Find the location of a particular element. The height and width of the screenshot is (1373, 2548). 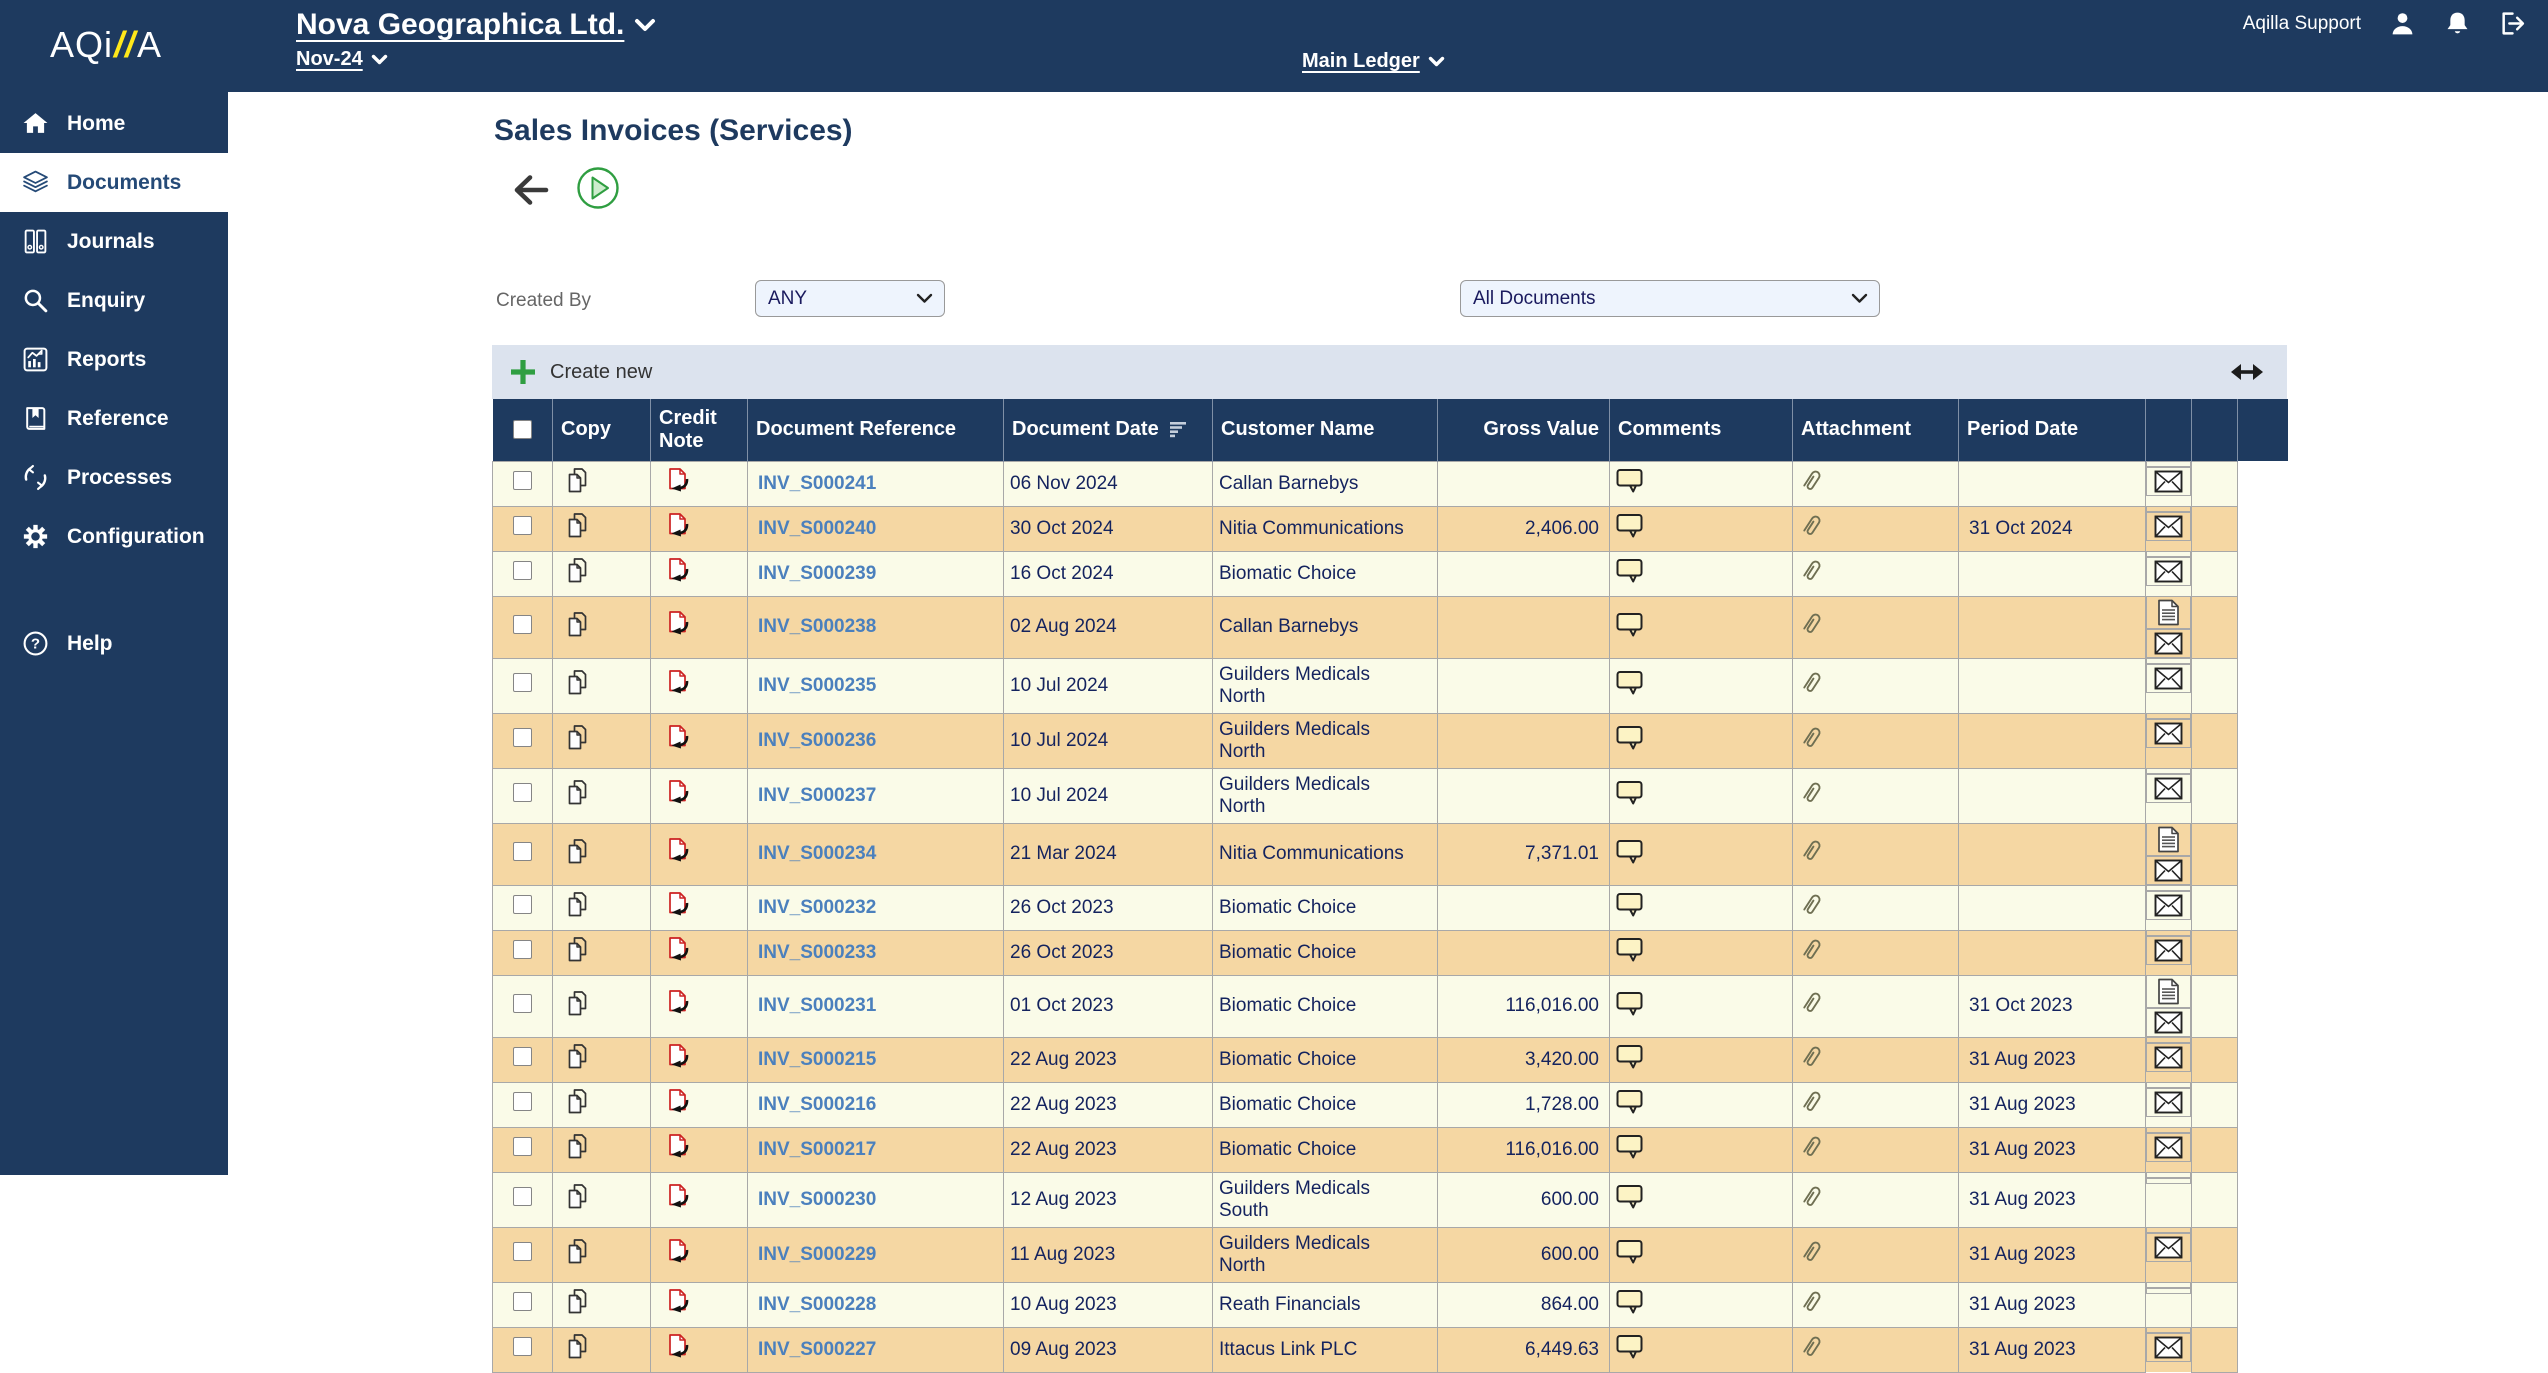

invoice-link: INV_S000240 is located at coordinates (817, 528).